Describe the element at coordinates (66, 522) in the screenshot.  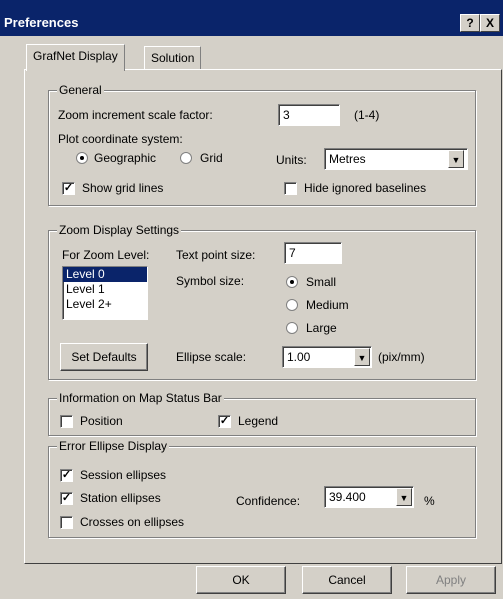
I see `crosses-on-ellipses-checkbox` at that location.